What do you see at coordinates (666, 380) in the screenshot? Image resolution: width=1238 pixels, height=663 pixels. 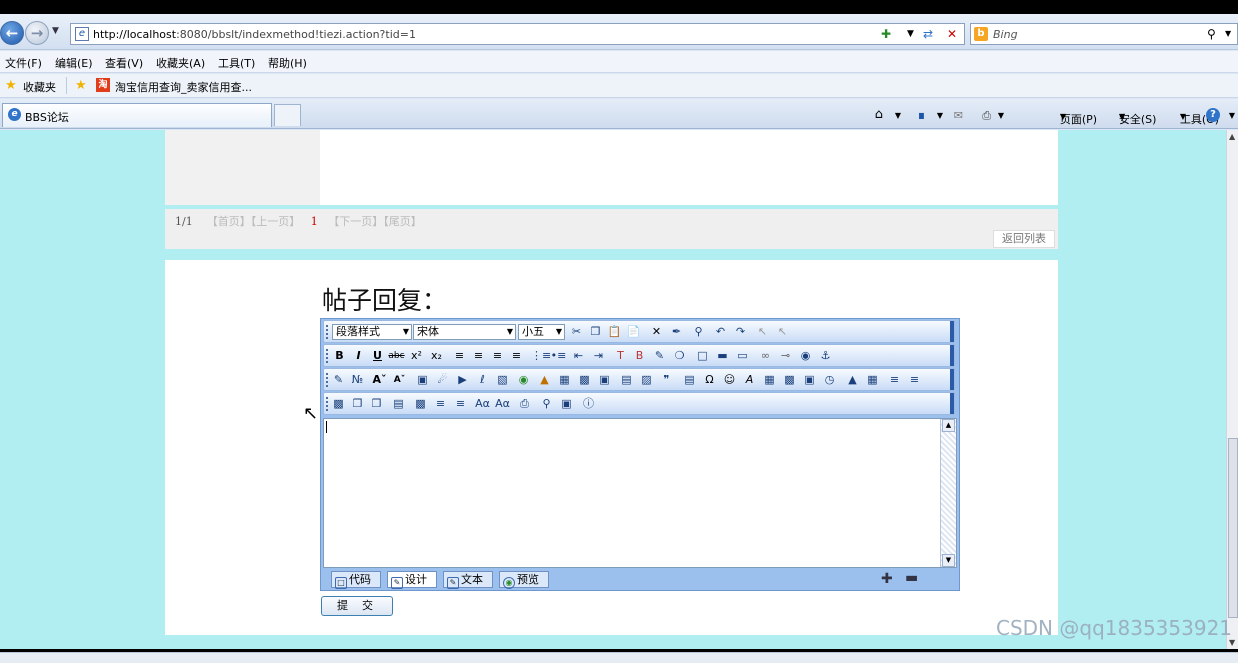 I see `quote-icon: ❞` at bounding box center [666, 380].